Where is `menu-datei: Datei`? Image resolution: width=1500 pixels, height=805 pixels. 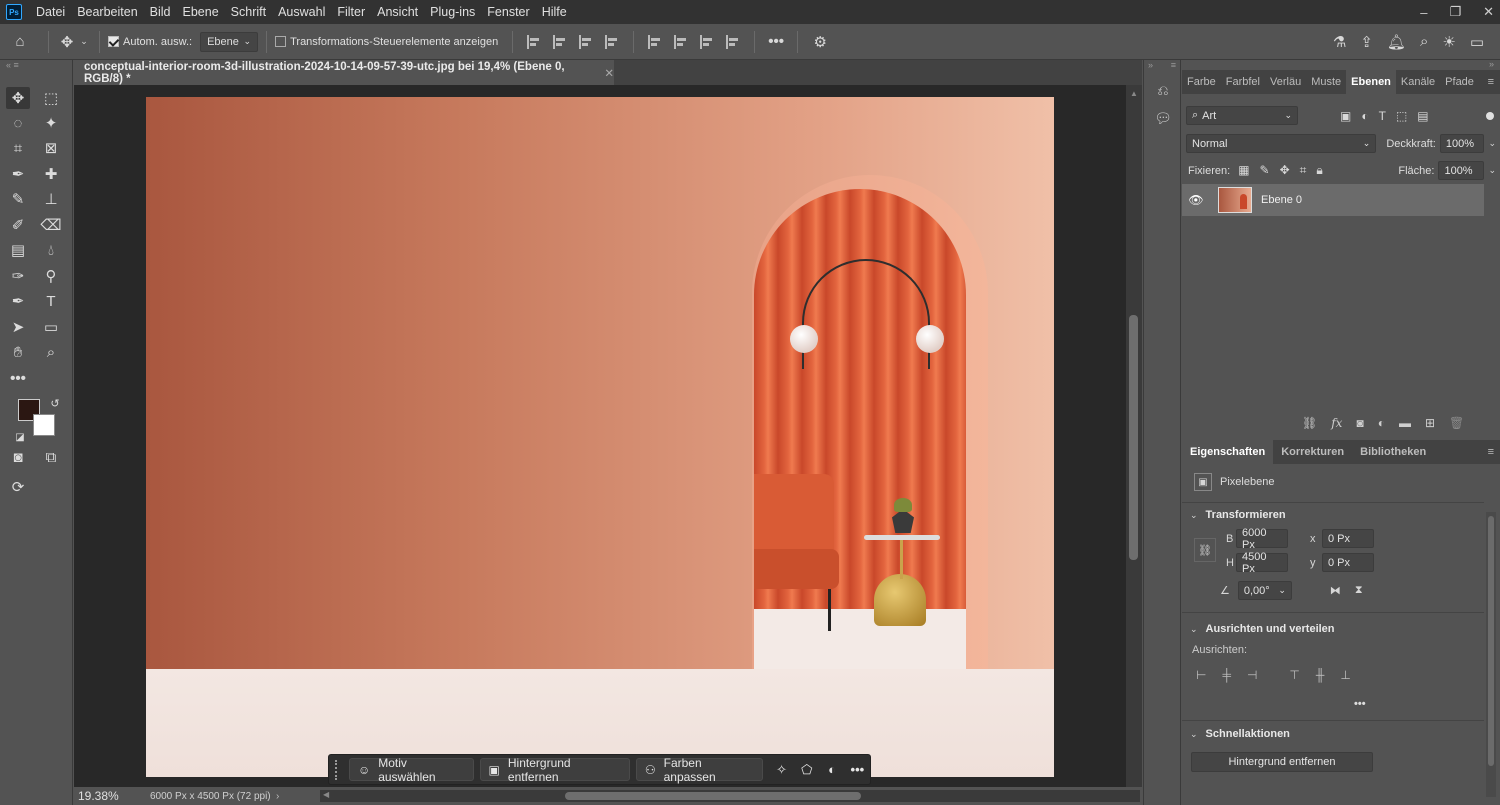 menu-datei: Datei is located at coordinates (50, 12).